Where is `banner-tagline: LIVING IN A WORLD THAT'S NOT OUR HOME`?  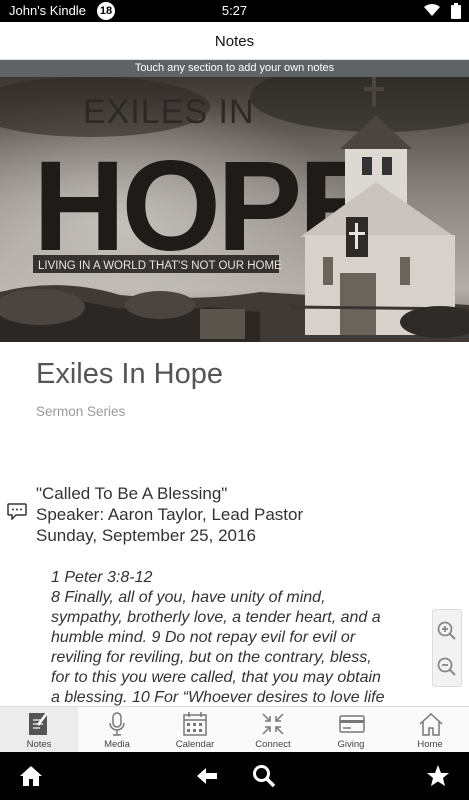 banner-tagline: LIVING IN A WORLD THAT'S NOT OUR HOME is located at coordinates (160, 266).